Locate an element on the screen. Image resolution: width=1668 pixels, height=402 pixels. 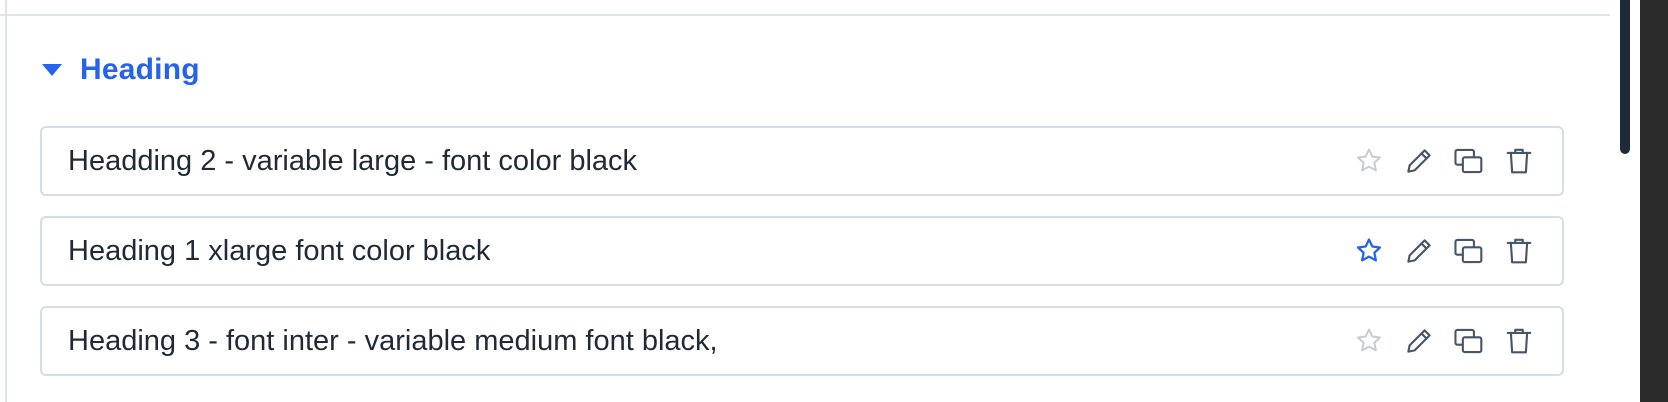
item-label: Heading 1 xlarge font color black is located at coordinates (279, 250).